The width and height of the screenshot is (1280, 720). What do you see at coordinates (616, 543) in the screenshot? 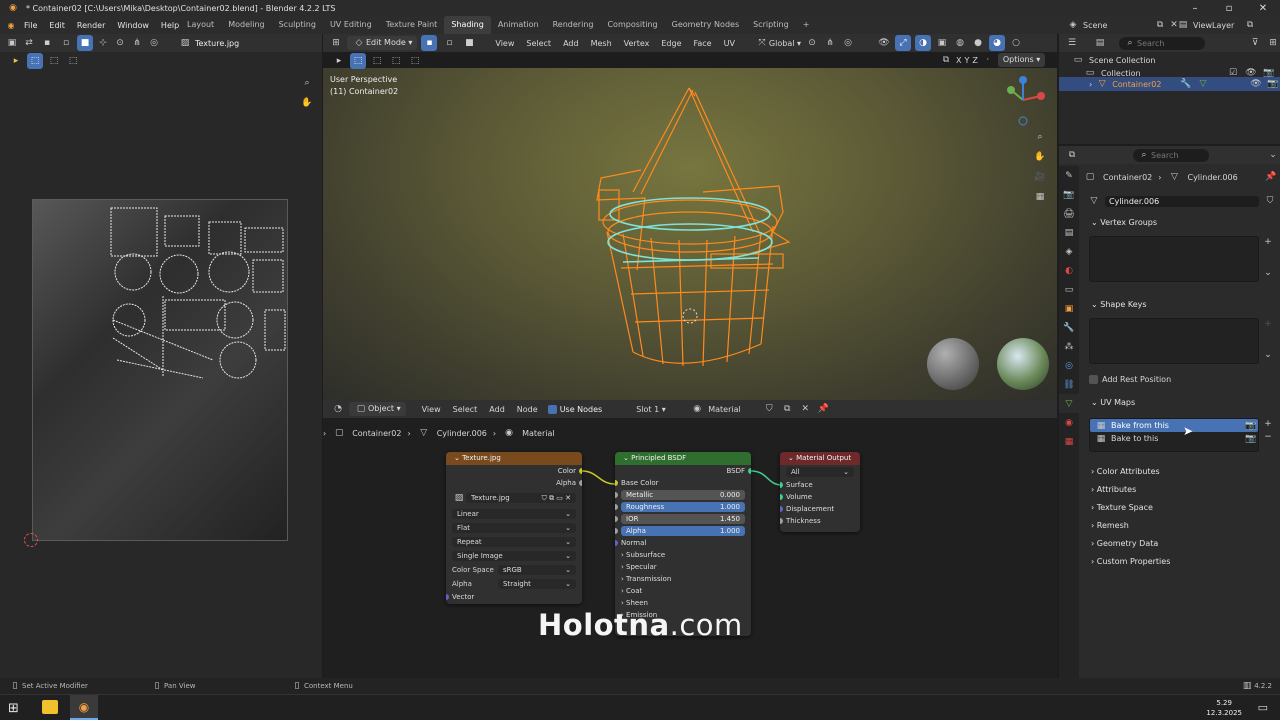
I see `normal-socket` at bounding box center [616, 543].